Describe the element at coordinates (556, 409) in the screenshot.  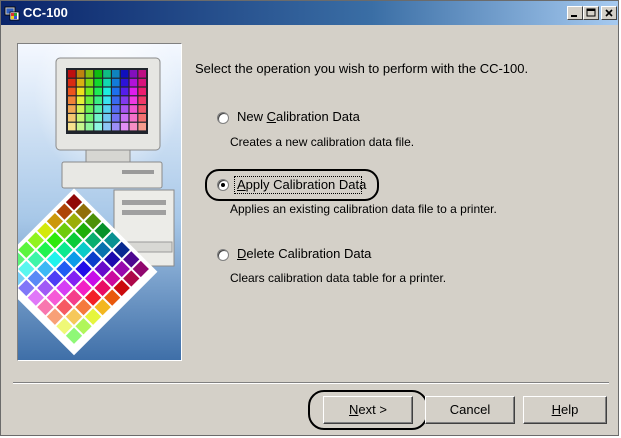
I see `mnemonic: H` at that location.